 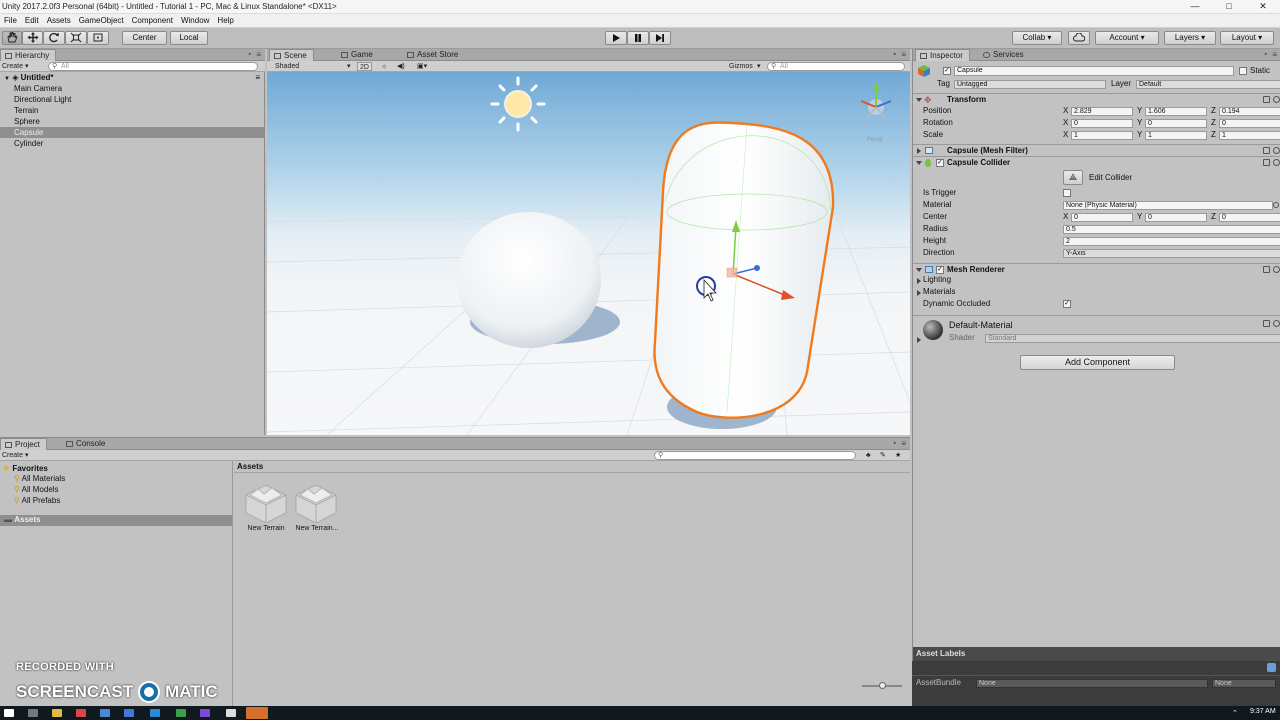 What do you see at coordinates (1067, 304) in the screenshot?
I see `dynamic-occluded-checkbox: ✓` at bounding box center [1067, 304].